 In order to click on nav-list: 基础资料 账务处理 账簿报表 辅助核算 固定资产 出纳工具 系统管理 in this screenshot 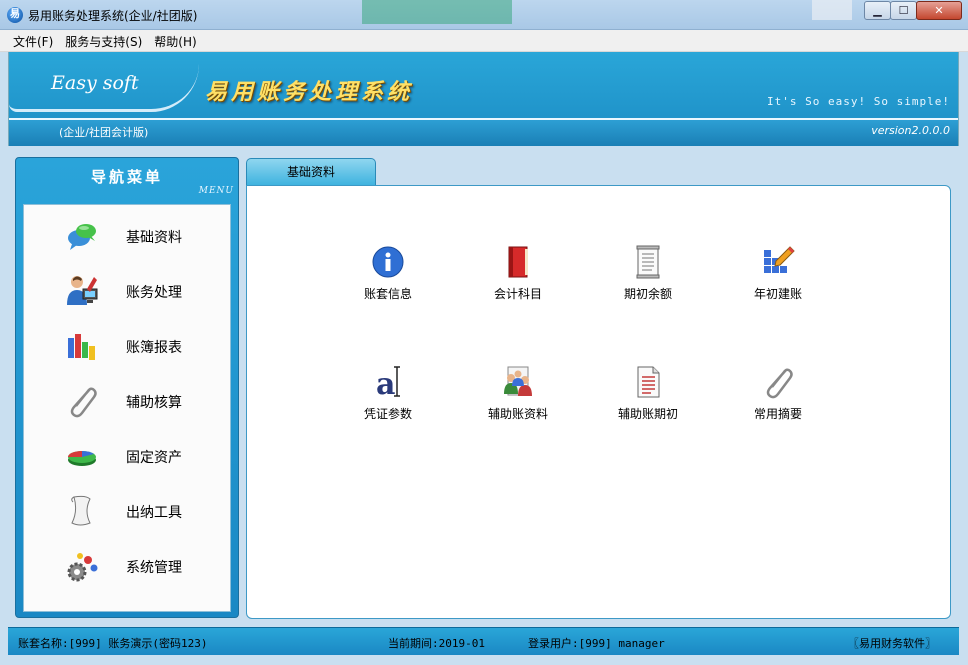, I will do `click(127, 408)`.